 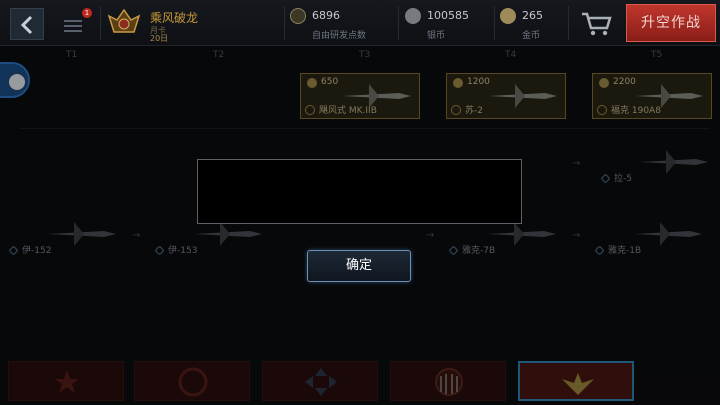 What do you see at coordinates (436, 36) in the screenshot?
I see `silver-coins-label: 银币` at bounding box center [436, 36].